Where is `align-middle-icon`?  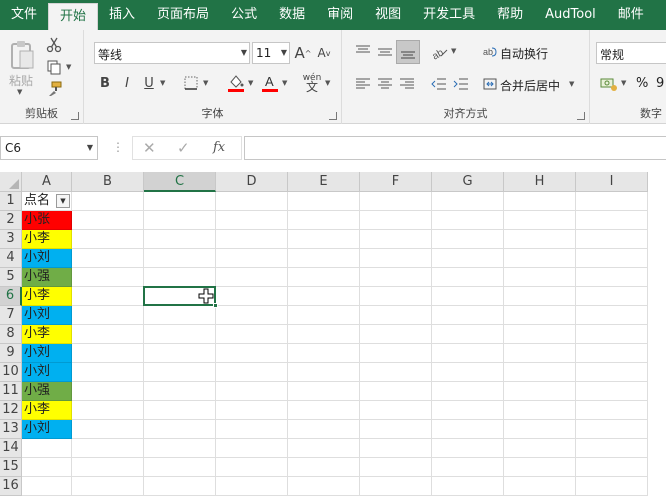
align-middle-icon is located at coordinates (385, 52).